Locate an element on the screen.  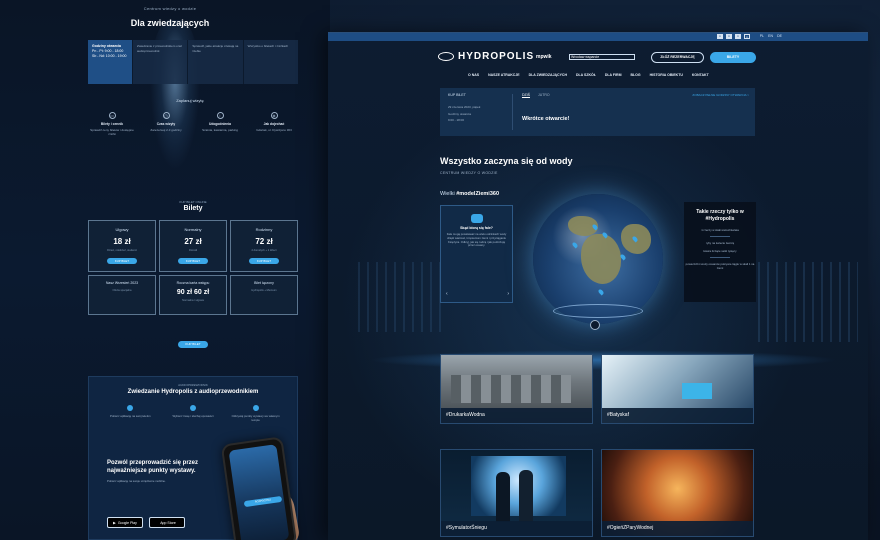
font-small-button: A is located at coordinates (729, 36).